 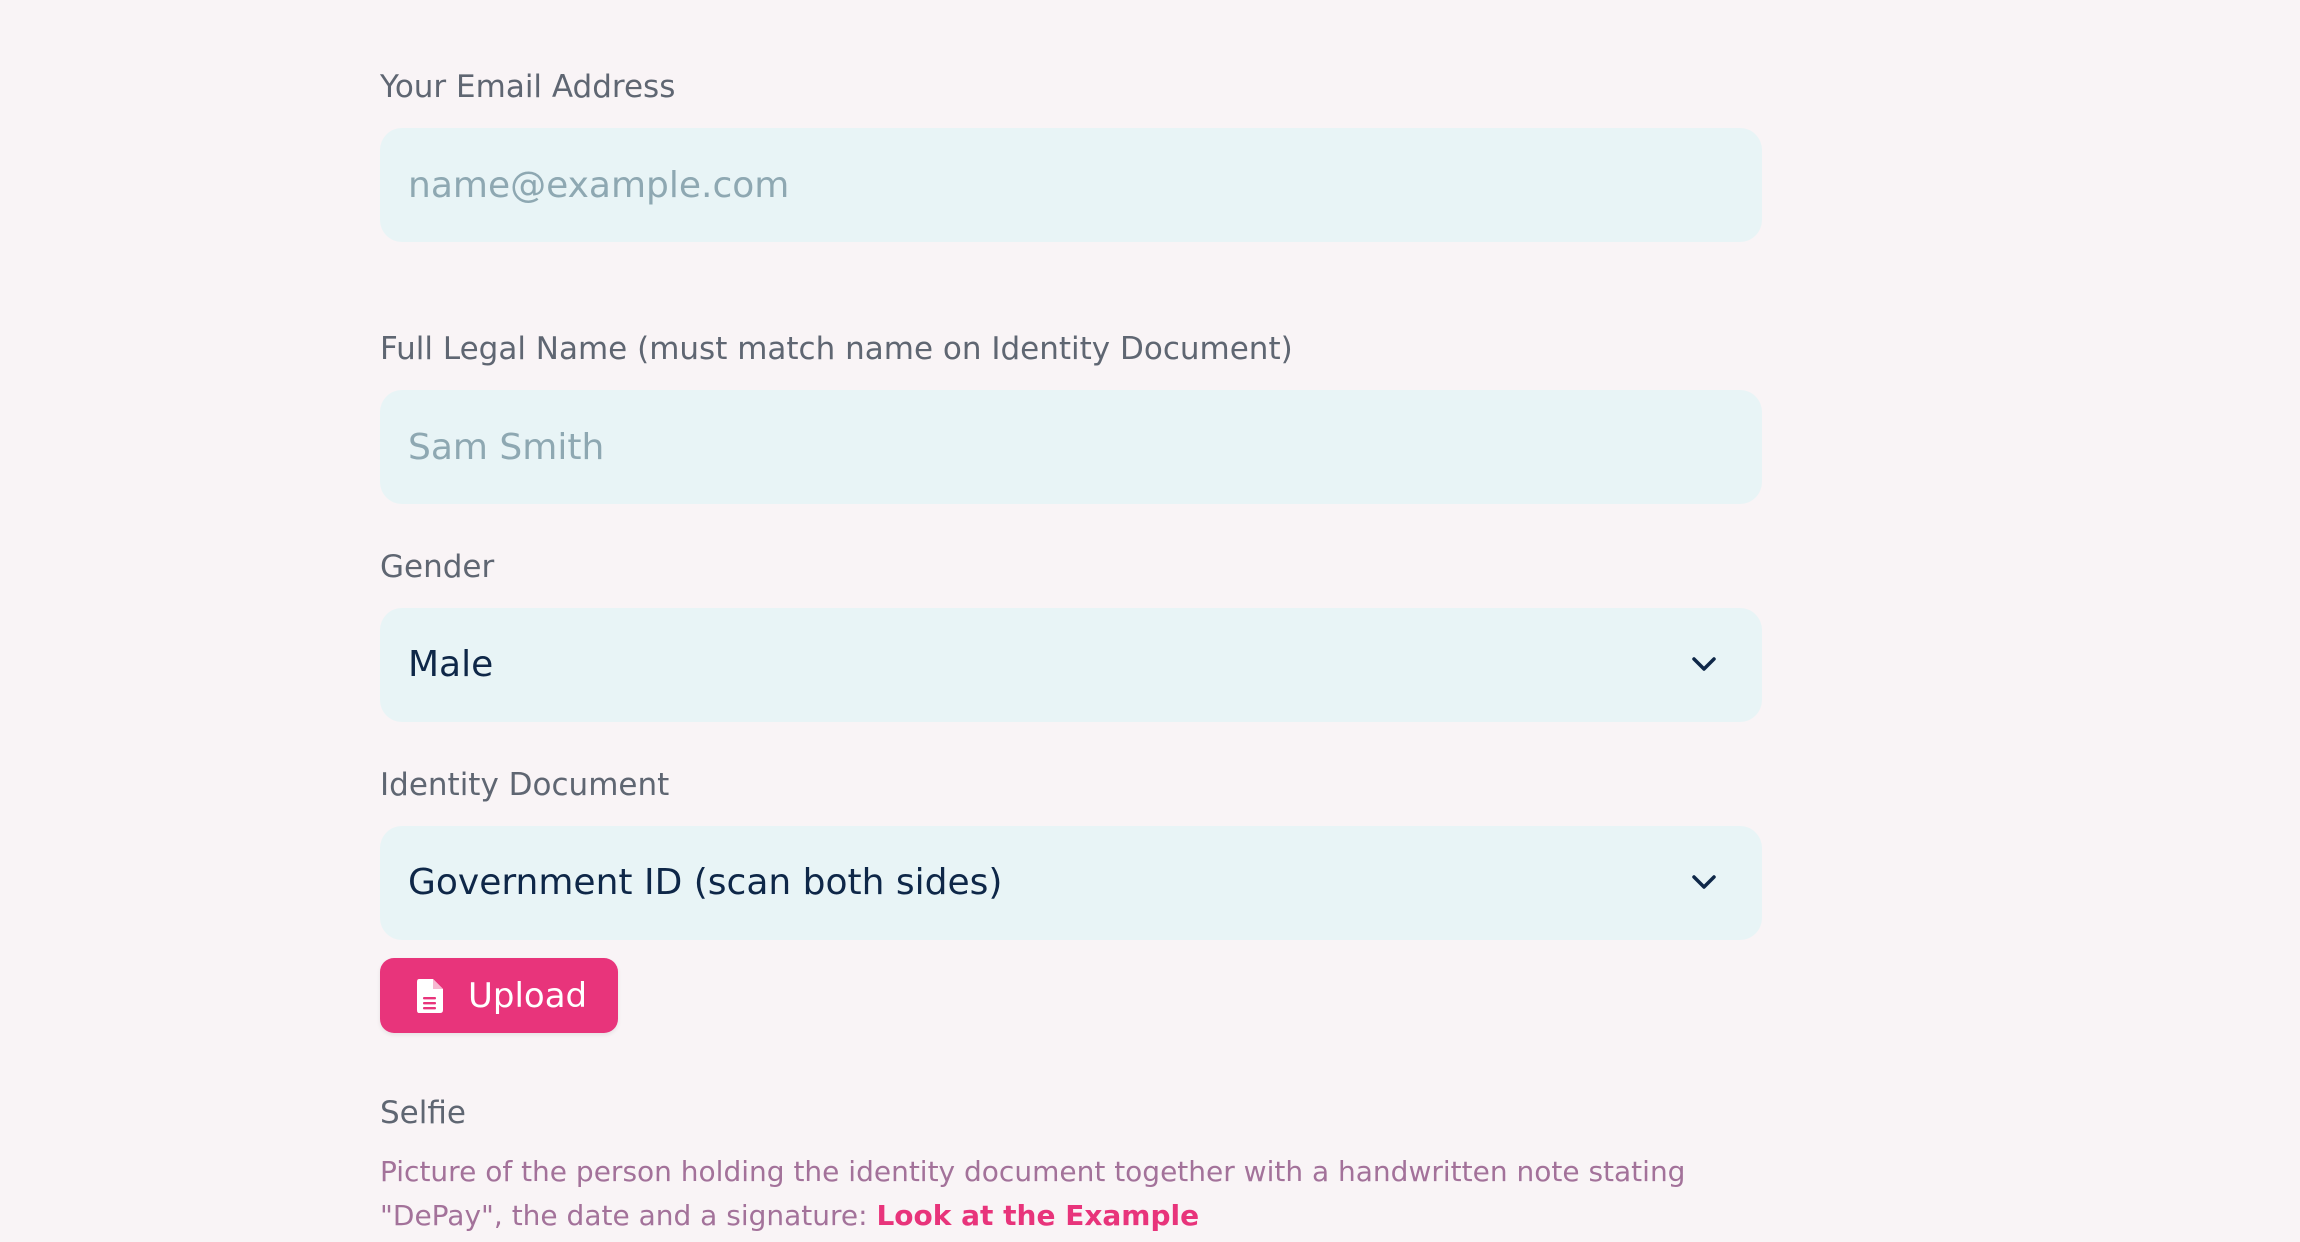 I want to click on full-name-field-container, so click(x=1071, y=447).